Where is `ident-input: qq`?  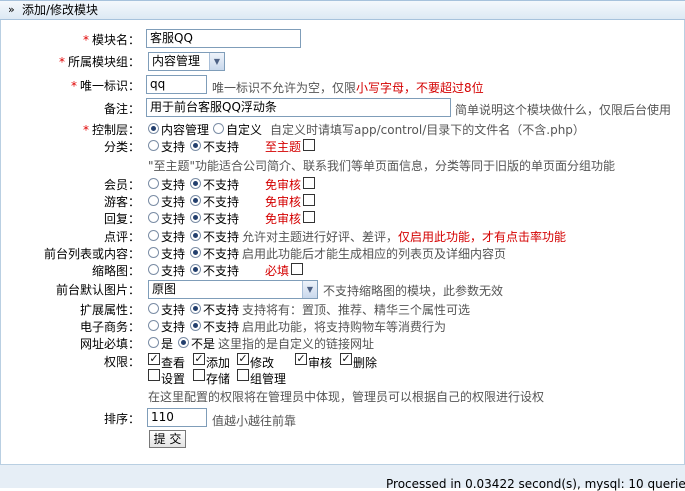 ident-input: qq is located at coordinates (176, 84).